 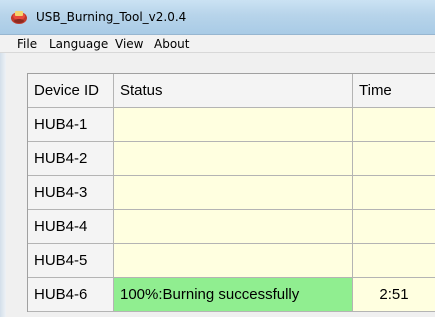 I want to click on device-id-cell: HUB4-3, so click(x=71, y=193).